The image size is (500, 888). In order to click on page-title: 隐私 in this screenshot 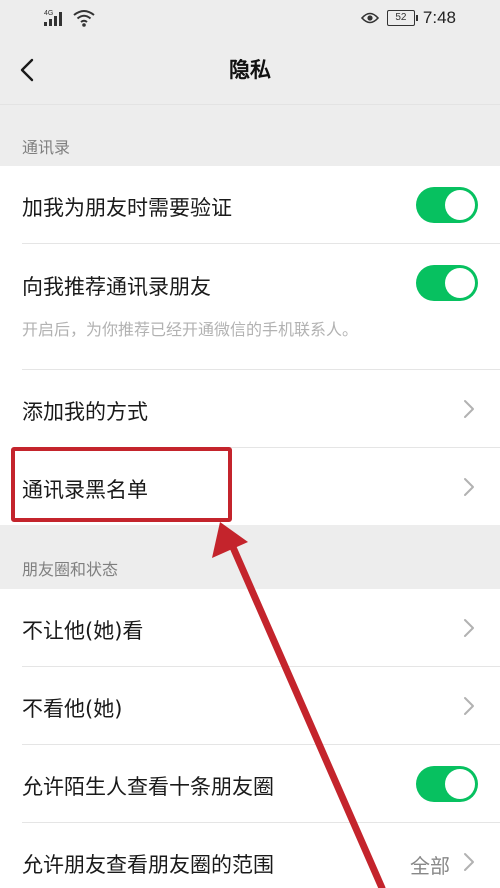, I will do `click(250, 70)`.